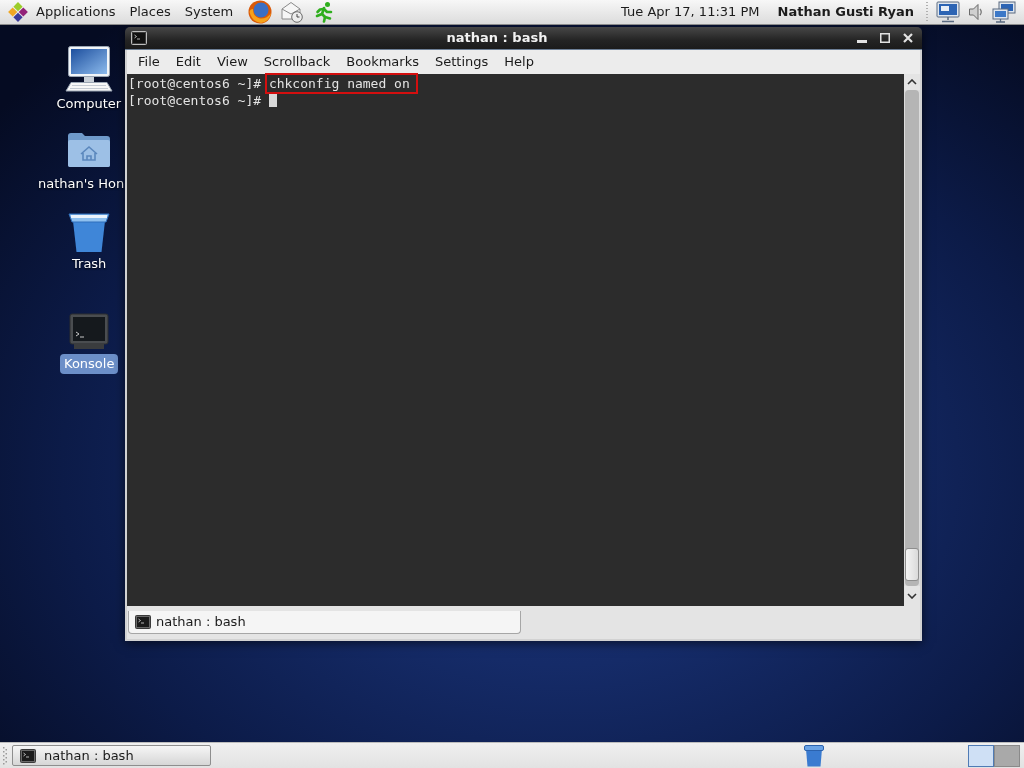 The image size is (1024, 768). Describe the element at coordinates (297, 62) in the screenshot. I see `menu-item: Scrollback` at that location.